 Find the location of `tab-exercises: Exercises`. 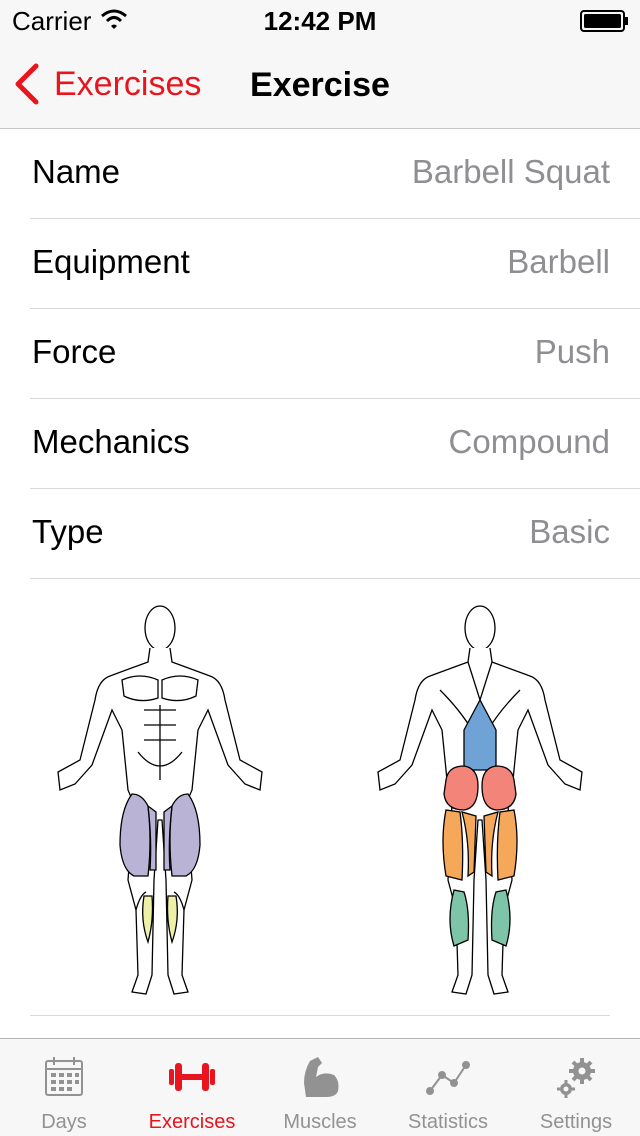

tab-exercises: Exercises is located at coordinates (192, 1087).